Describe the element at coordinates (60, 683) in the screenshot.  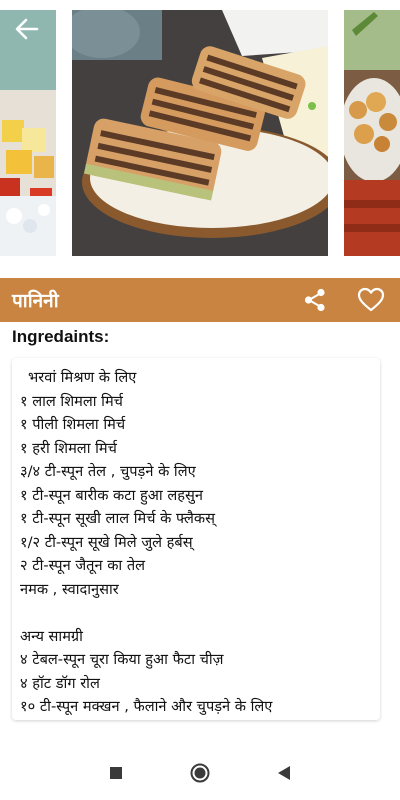
I see `ingredient-line: ४ हॉट डॉग रोल` at that location.